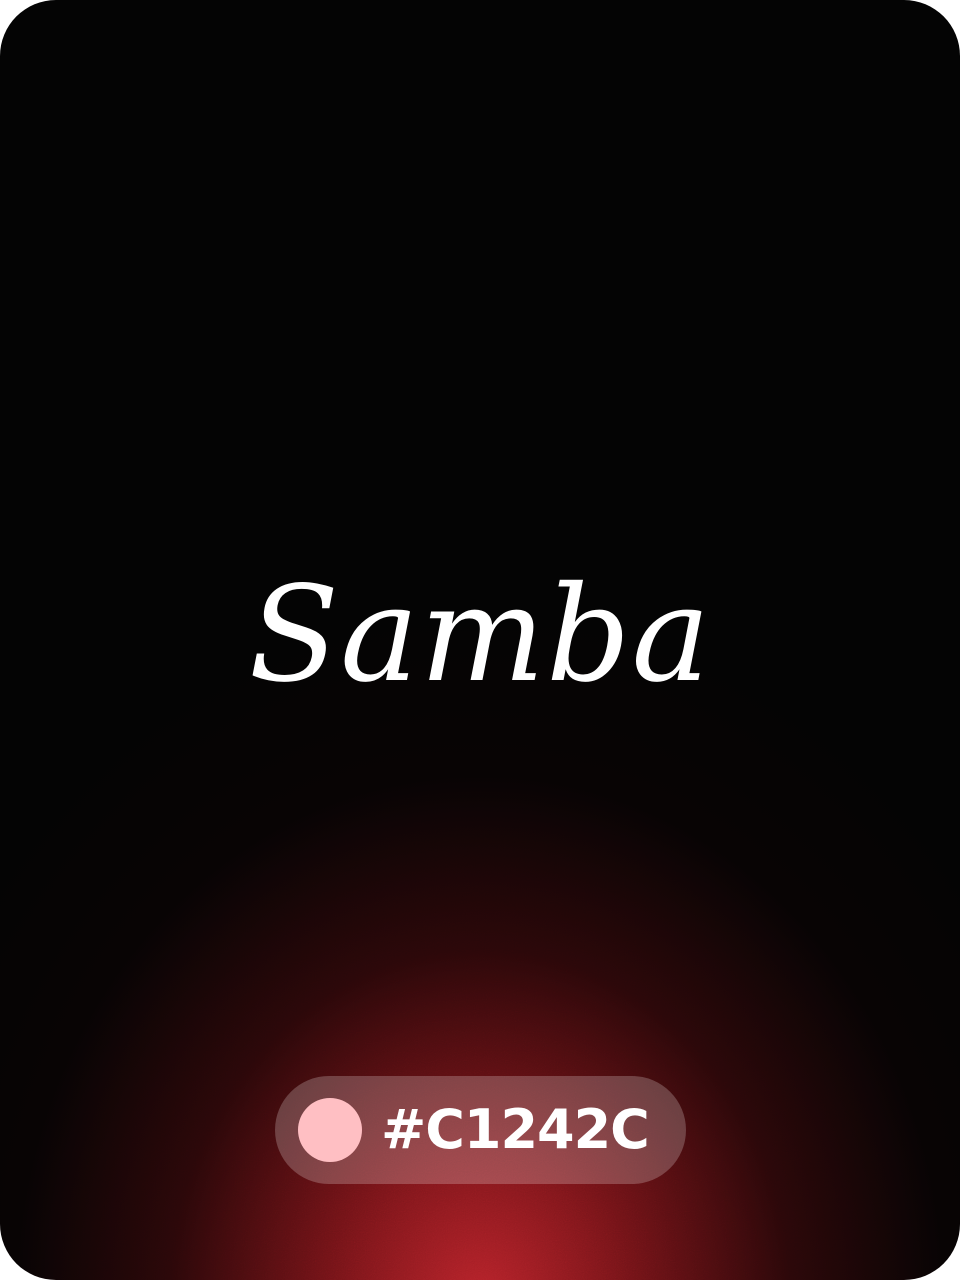 The height and width of the screenshot is (1280, 960). I want to click on hex-code-label: #C1242C, so click(515, 1129).